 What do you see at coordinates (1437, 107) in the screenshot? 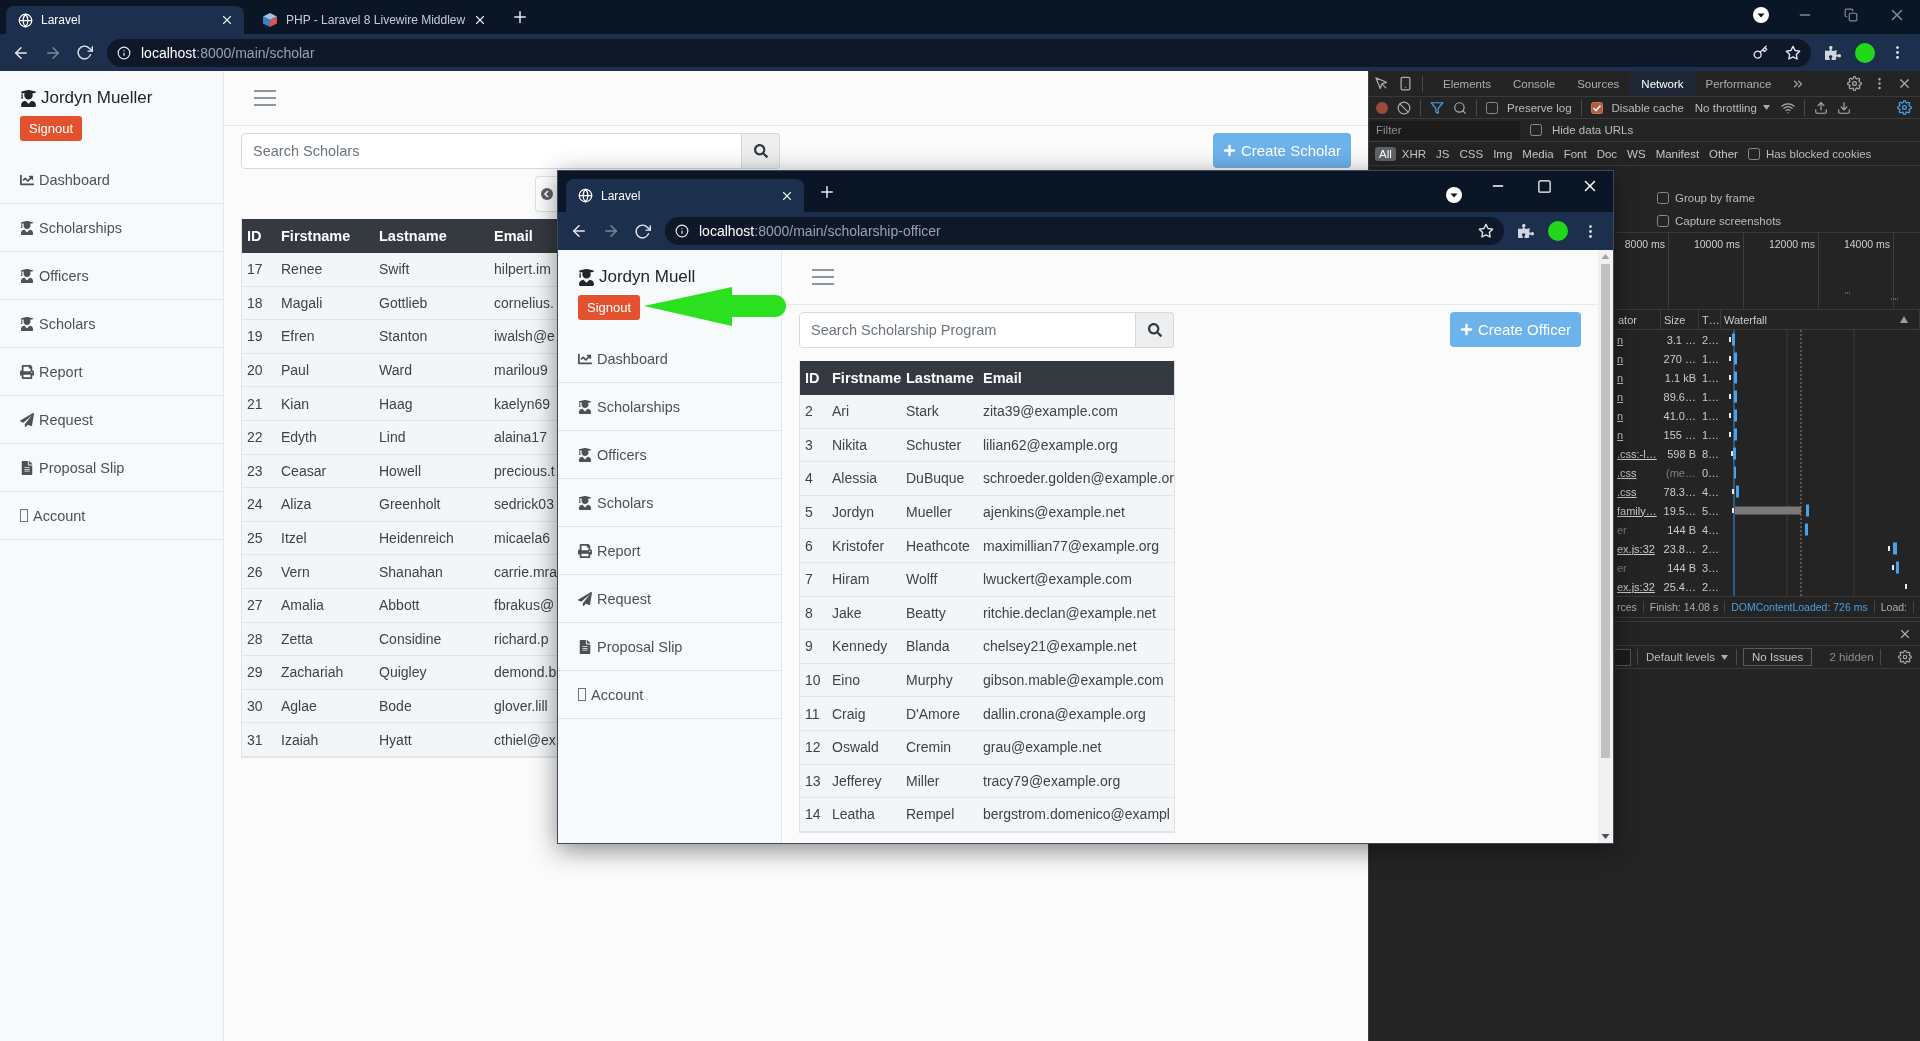
I see `funnel-icon` at bounding box center [1437, 107].